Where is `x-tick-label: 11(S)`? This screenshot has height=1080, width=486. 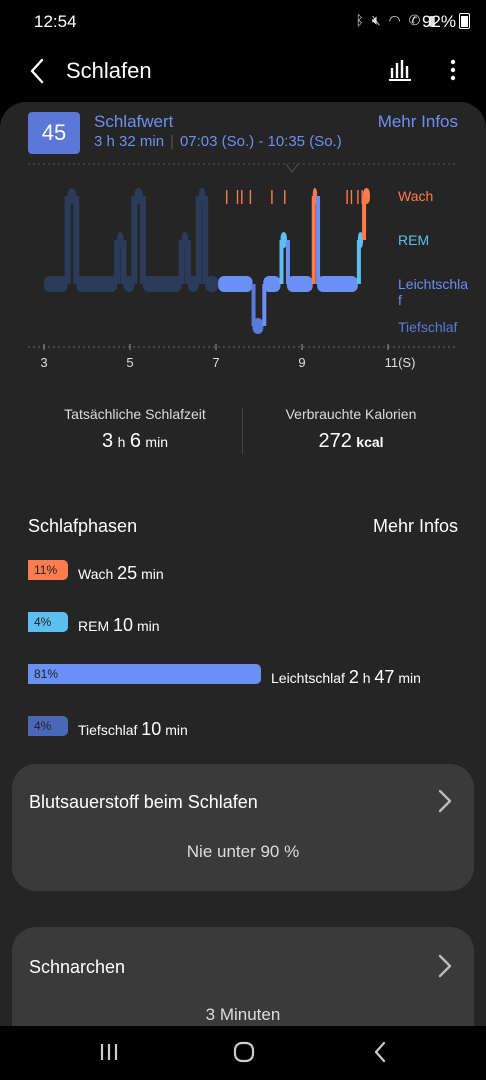
x-tick-label: 11(S) is located at coordinates (400, 362).